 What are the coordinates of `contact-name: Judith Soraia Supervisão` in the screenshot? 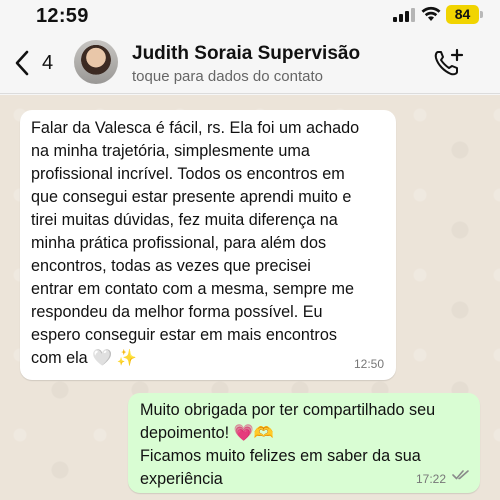 It's located at (246, 54).